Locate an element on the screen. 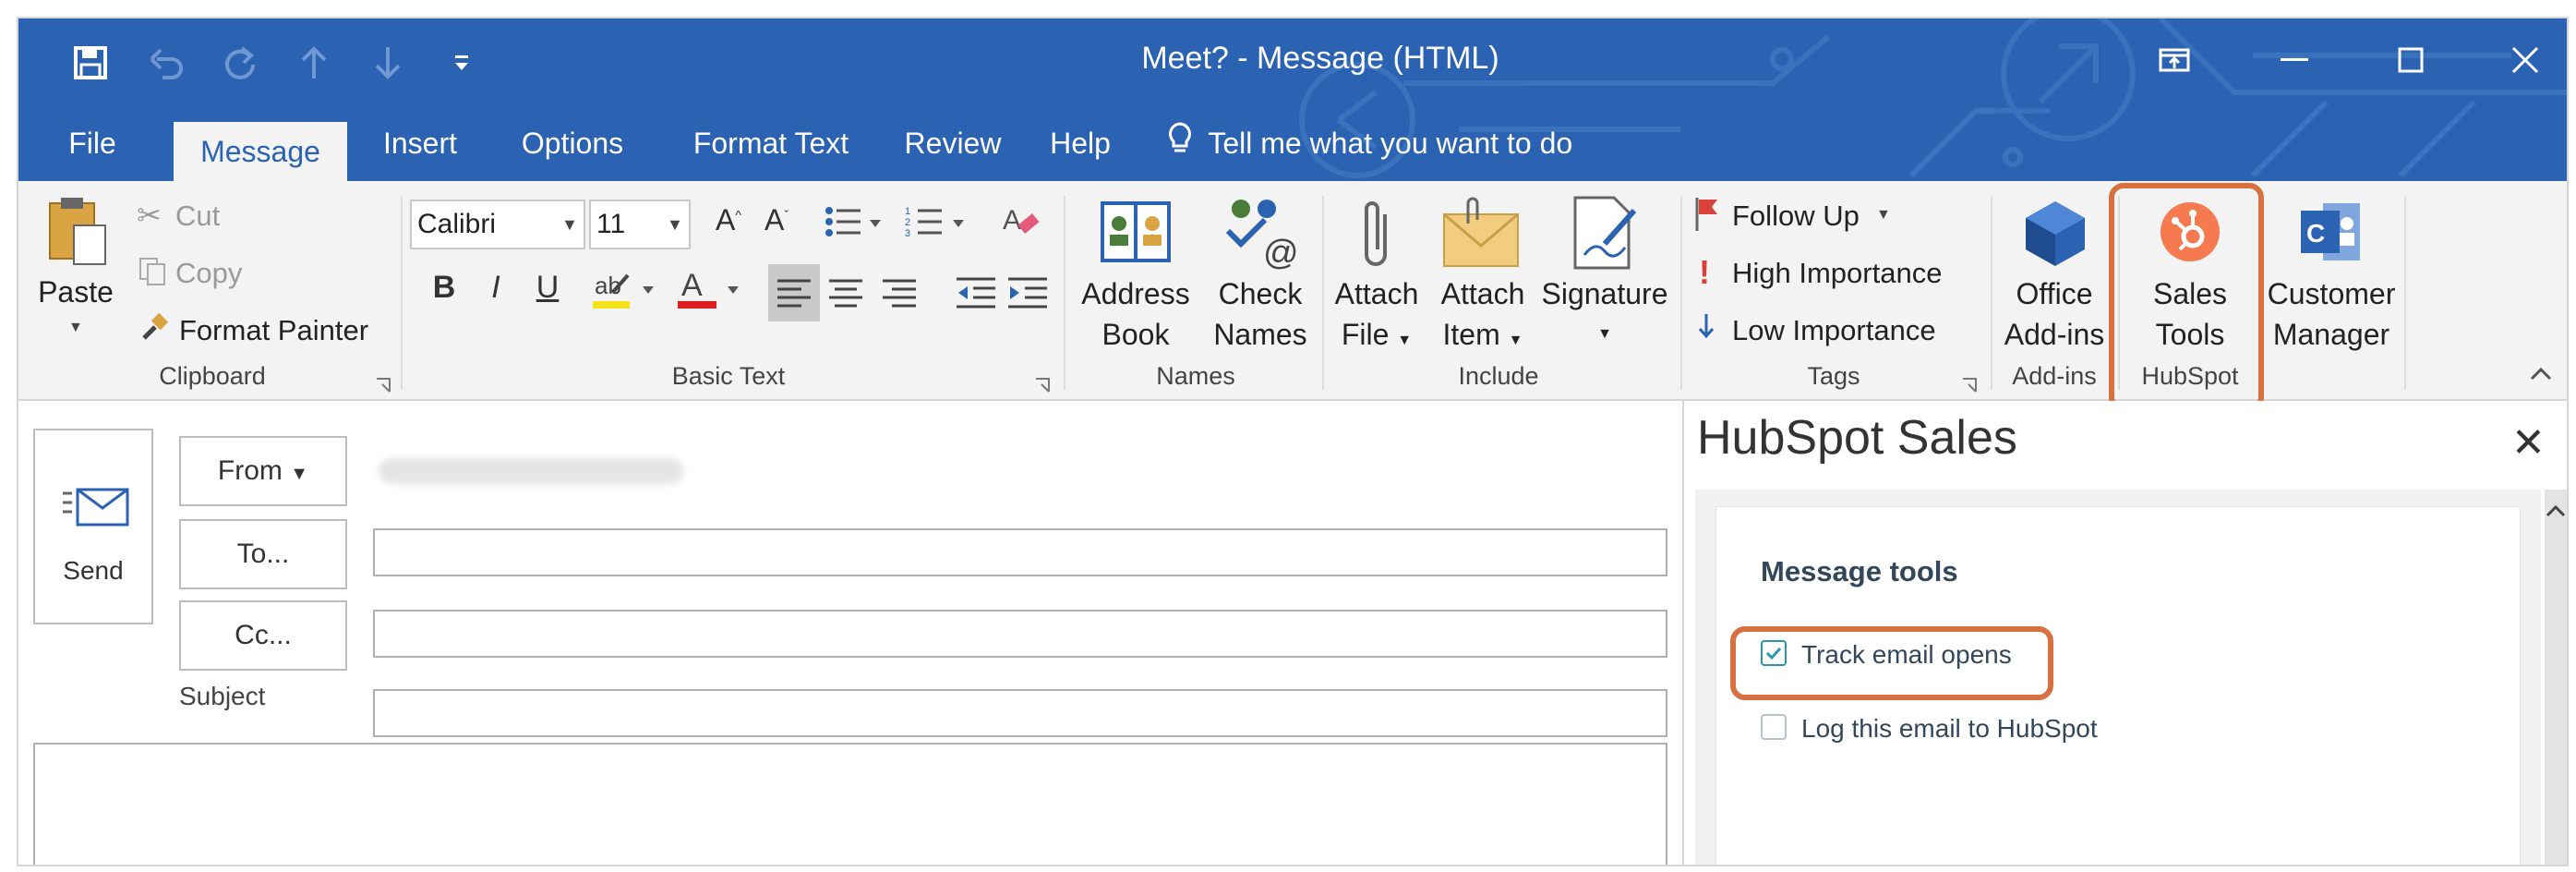 The width and height of the screenshot is (2576, 872). close-icon is located at coordinates (2520, 60).